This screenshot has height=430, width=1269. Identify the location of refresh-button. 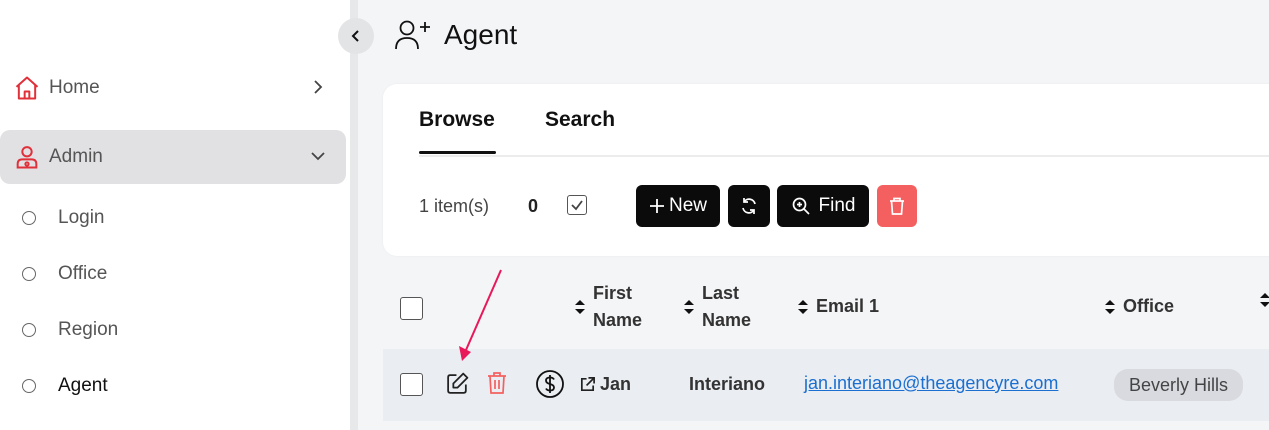
(749, 206).